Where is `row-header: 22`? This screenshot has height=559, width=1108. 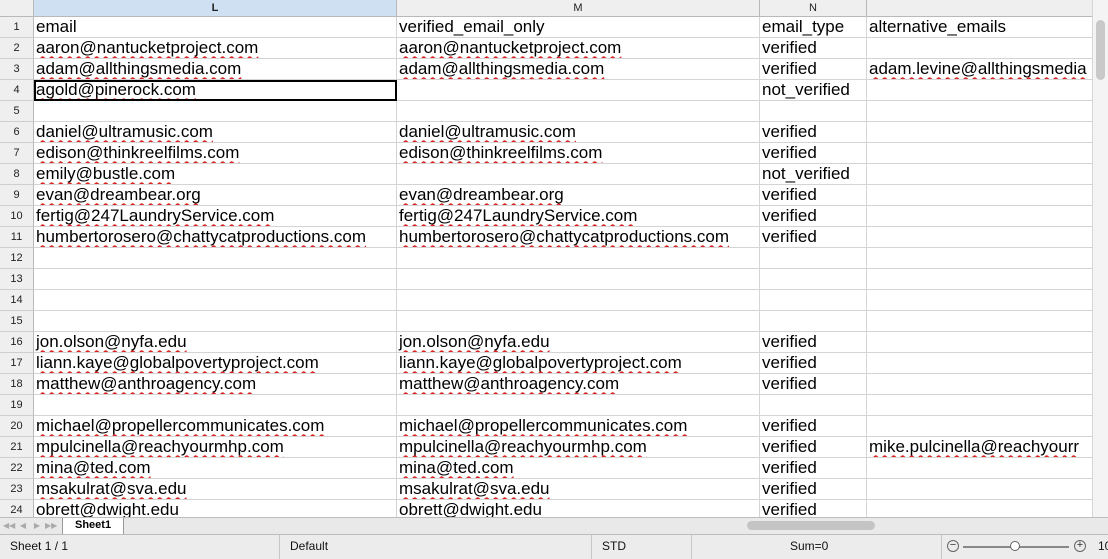 row-header: 22 is located at coordinates (17, 468).